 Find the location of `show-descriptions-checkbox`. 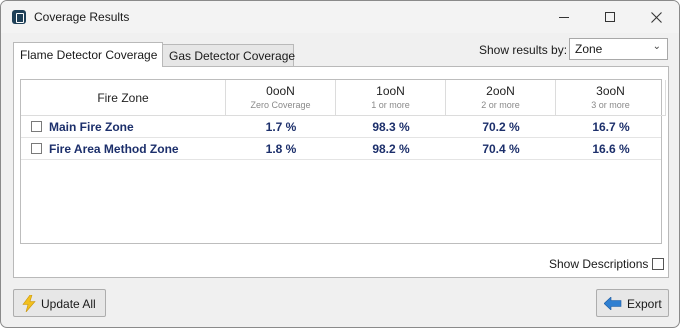

show-descriptions-checkbox is located at coordinates (658, 264).